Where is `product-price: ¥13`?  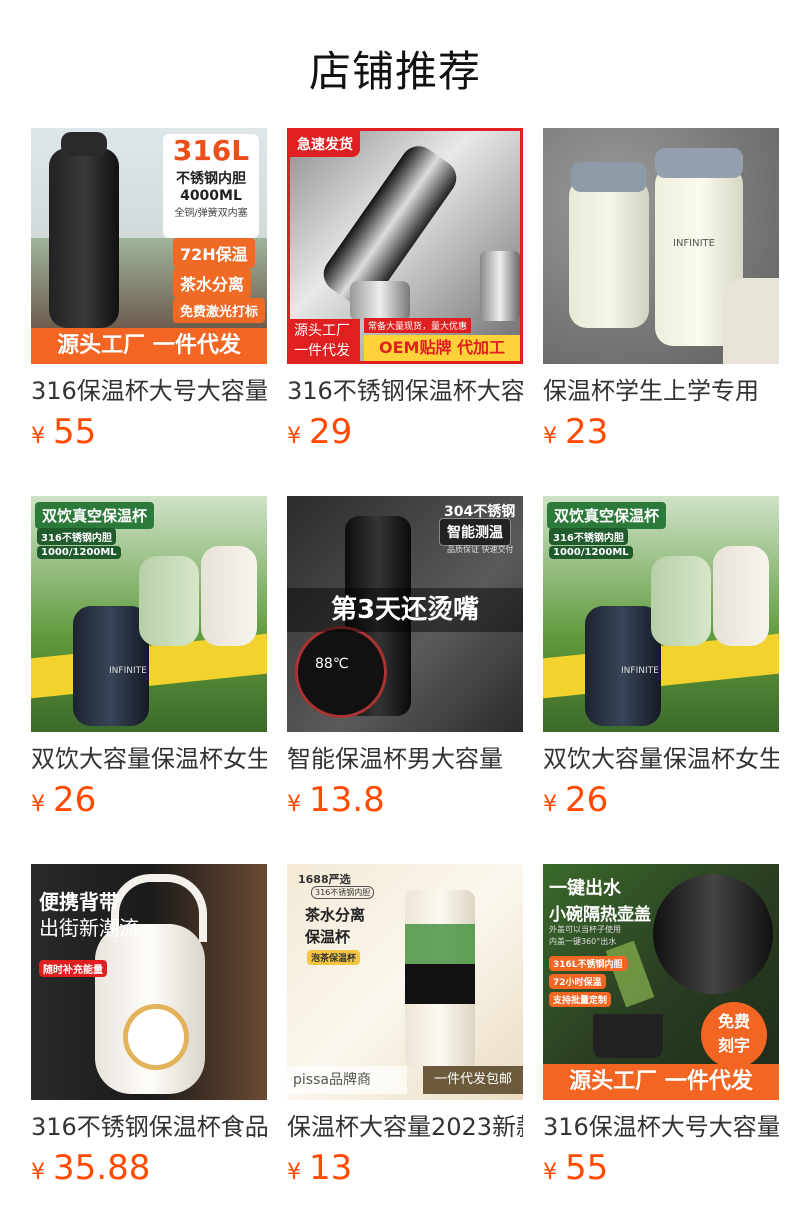 product-price: ¥13 is located at coordinates (405, 1171).